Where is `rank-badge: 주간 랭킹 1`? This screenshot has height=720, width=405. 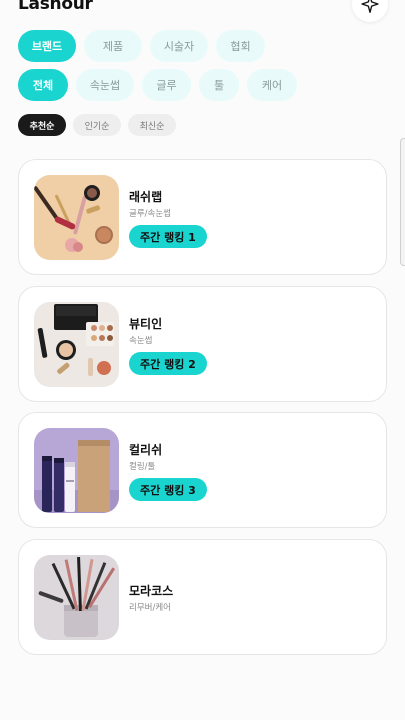
rank-badge: 주간 랭킹 1 is located at coordinates (168, 236).